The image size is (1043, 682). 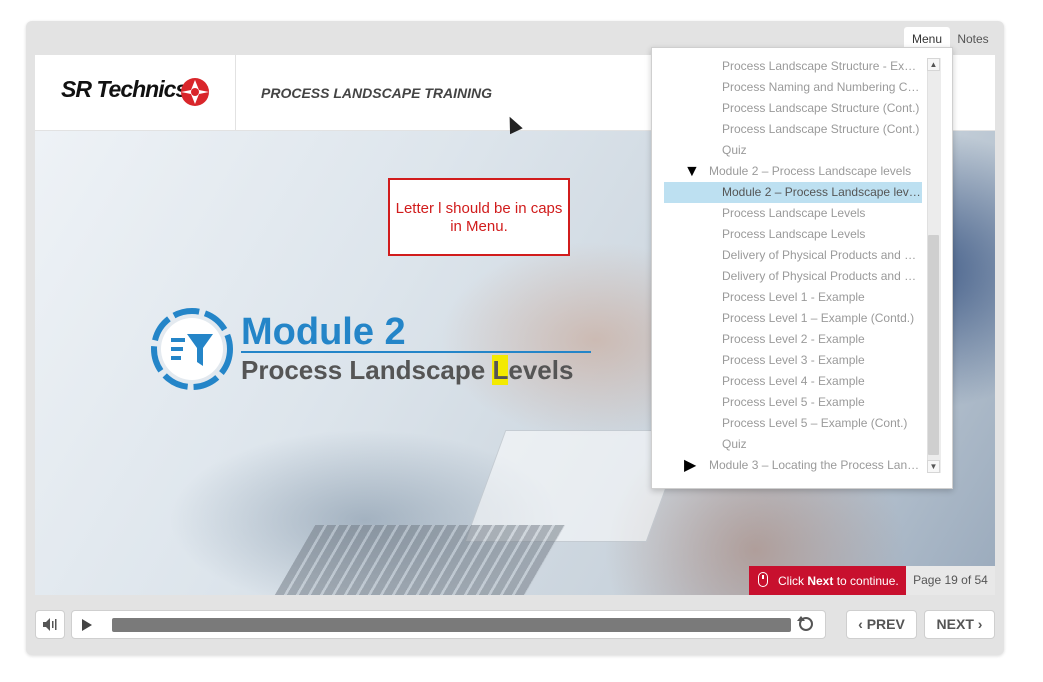 I want to click on replay-icon, so click(x=805, y=623).